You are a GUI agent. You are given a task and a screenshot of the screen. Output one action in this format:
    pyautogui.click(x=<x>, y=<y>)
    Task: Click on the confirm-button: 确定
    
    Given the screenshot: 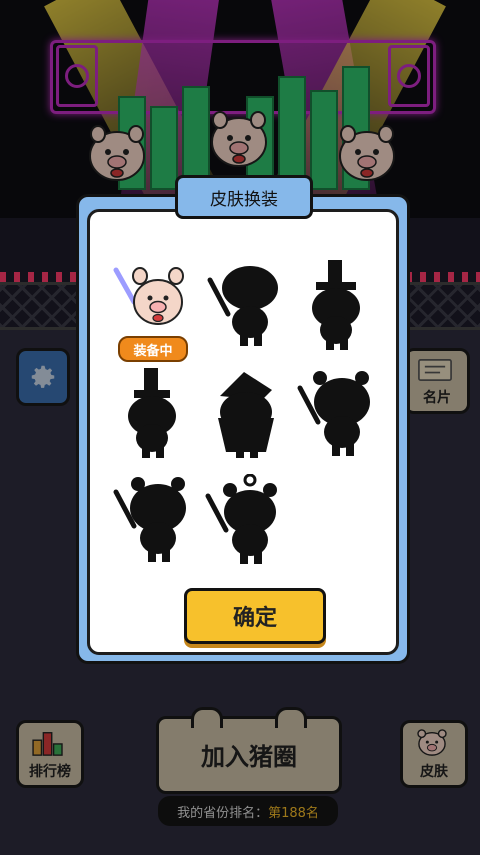 What is the action you would take?
    pyautogui.click(x=255, y=616)
    